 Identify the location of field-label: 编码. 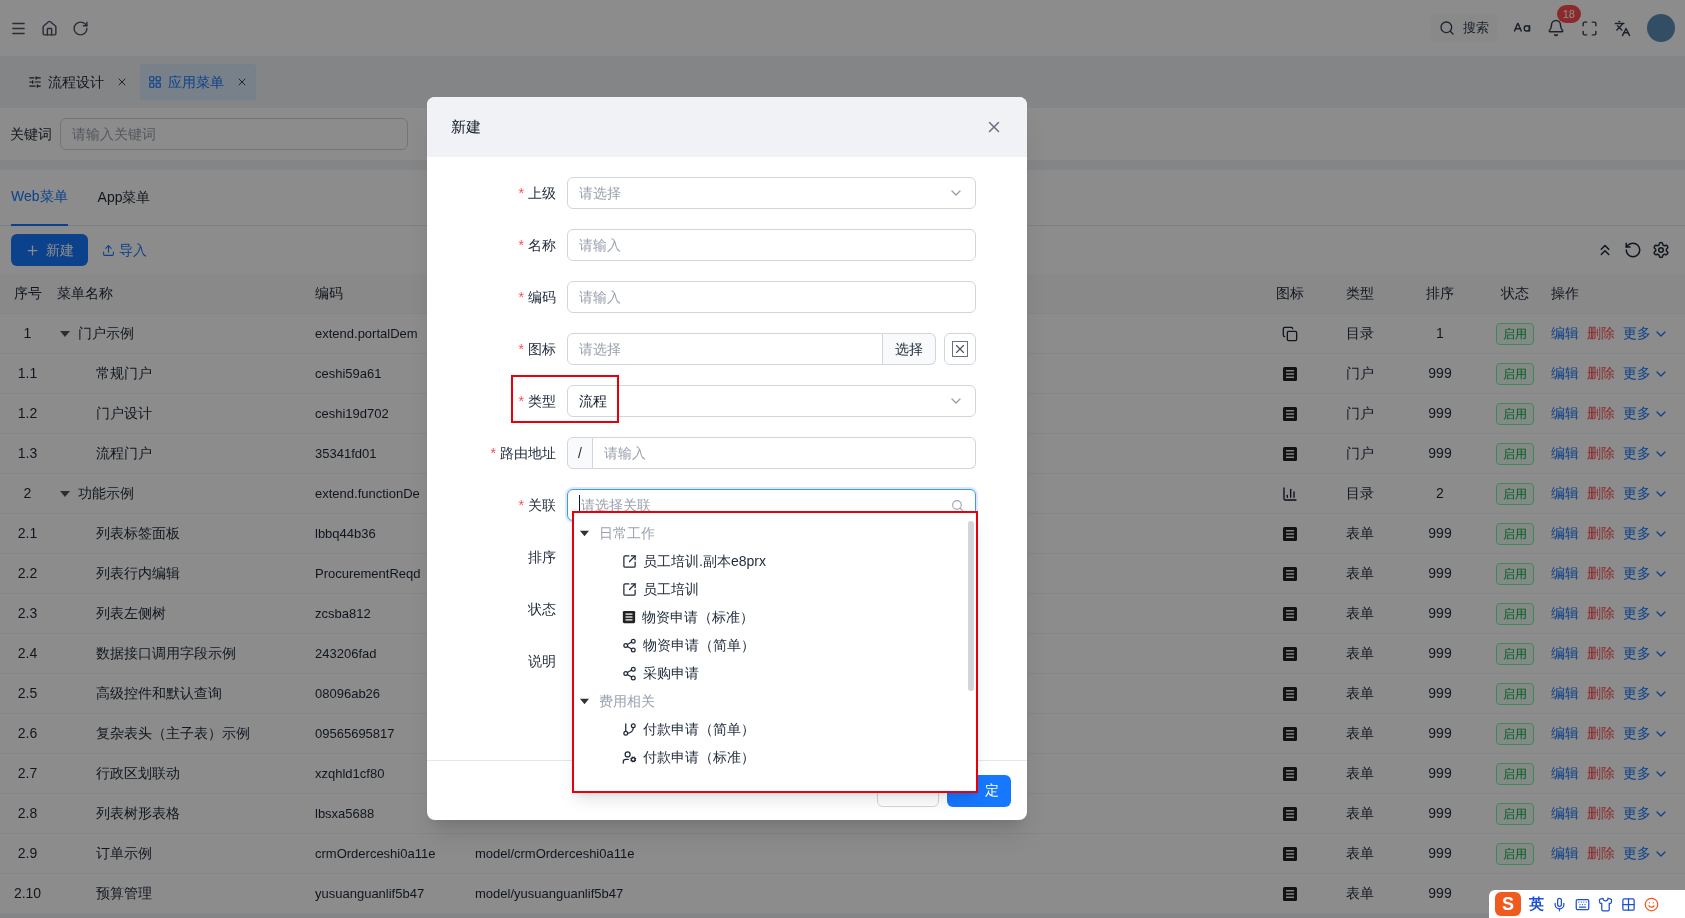
(542, 297).